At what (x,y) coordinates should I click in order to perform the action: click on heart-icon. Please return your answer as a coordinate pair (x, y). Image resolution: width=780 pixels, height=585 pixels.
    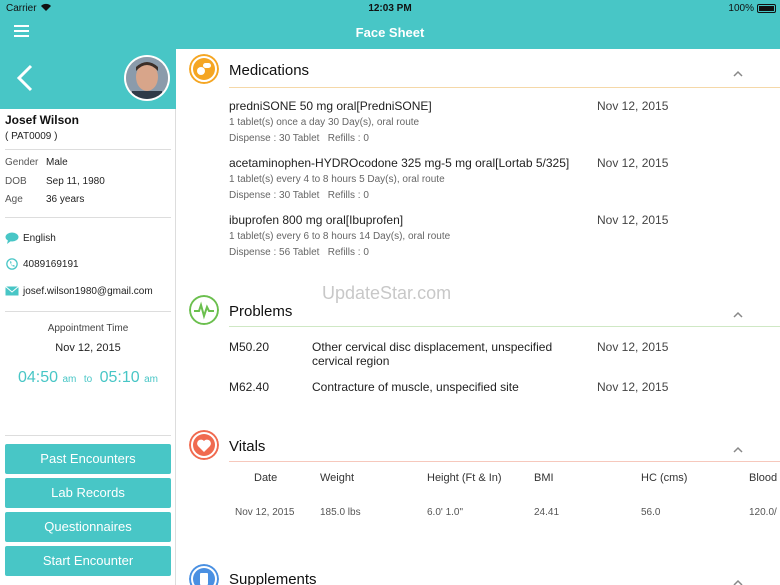
    Looking at the image, I should click on (204, 445).